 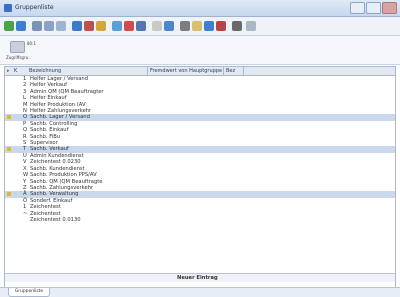 What do you see at coordinates (251, 26) in the screenshot?
I see `help-icon` at bounding box center [251, 26].